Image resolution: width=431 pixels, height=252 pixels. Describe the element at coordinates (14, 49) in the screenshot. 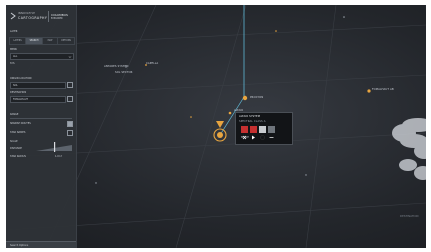

I see `field-label: MENU` at that location.